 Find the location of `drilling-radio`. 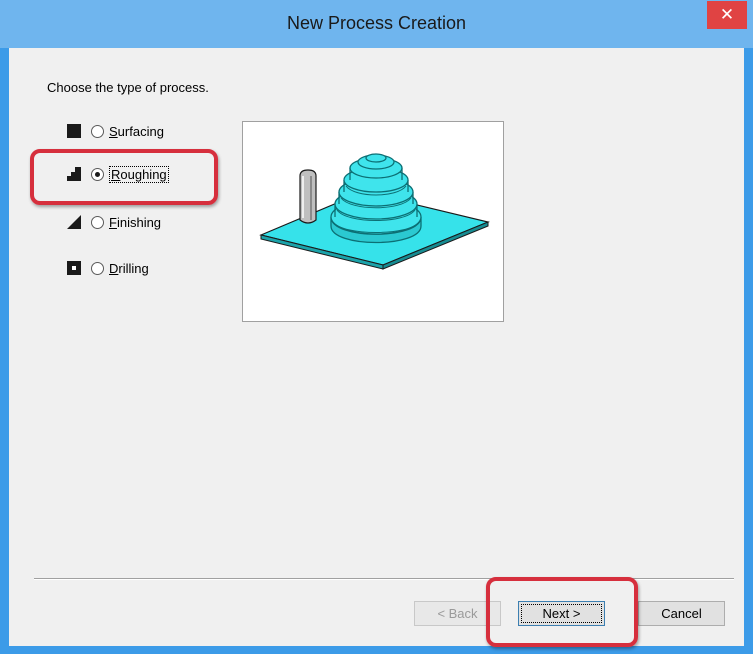

drilling-radio is located at coordinates (97, 268).